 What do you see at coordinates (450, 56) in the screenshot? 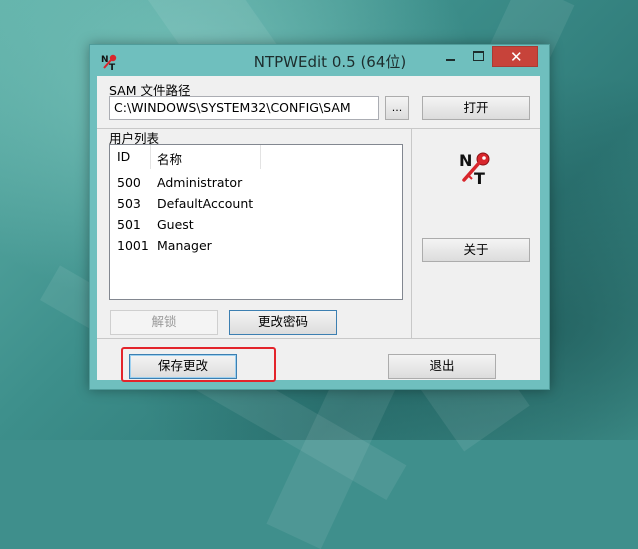
I see `minimize-button` at bounding box center [450, 56].